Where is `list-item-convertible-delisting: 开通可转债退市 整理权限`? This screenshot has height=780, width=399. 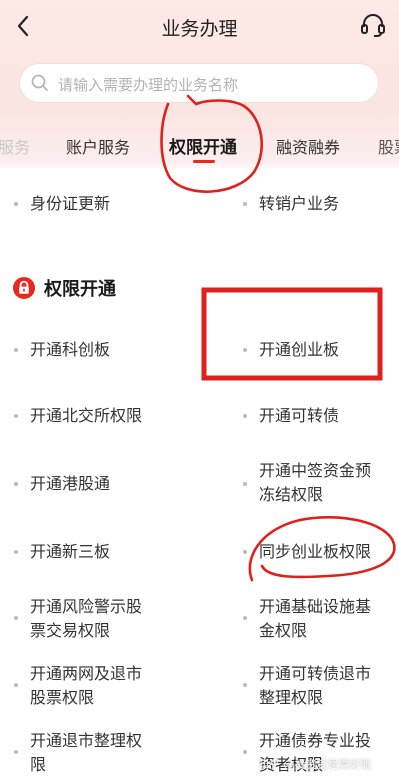 list-item-convertible-delisting: 开通可转债退市 整理权限 is located at coordinates (319, 686).